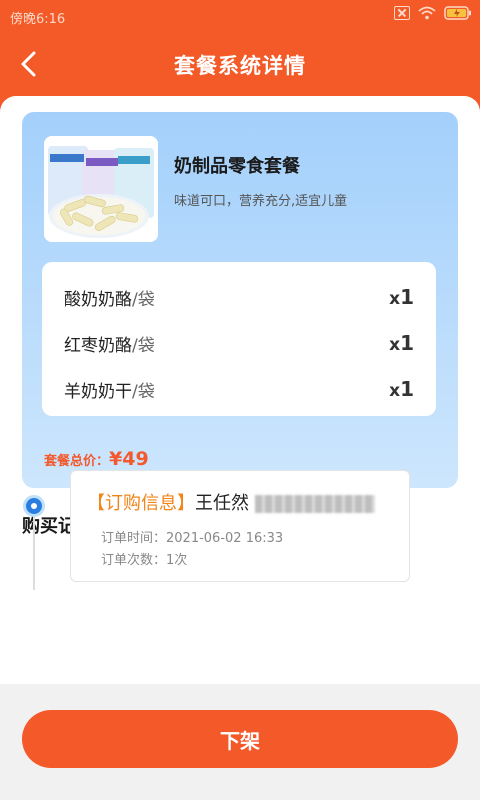 The image size is (480, 800). I want to click on list-item: 红枣奶酪/袋 x1, so click(239, 343).